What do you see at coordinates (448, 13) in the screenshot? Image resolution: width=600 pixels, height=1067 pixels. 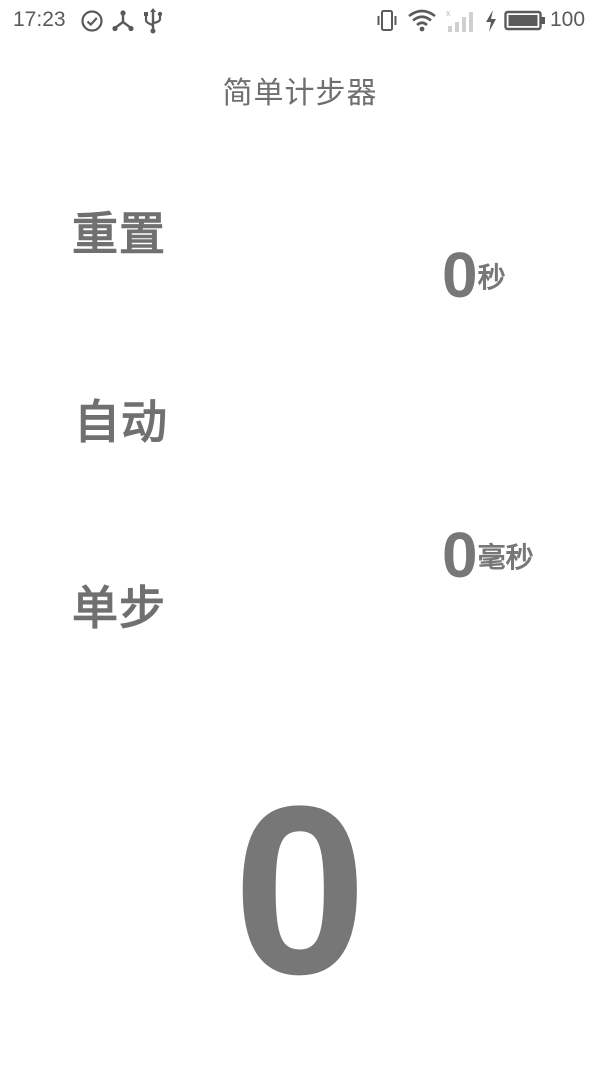 I see `svg-text: x` at bounding box center [448, 13].